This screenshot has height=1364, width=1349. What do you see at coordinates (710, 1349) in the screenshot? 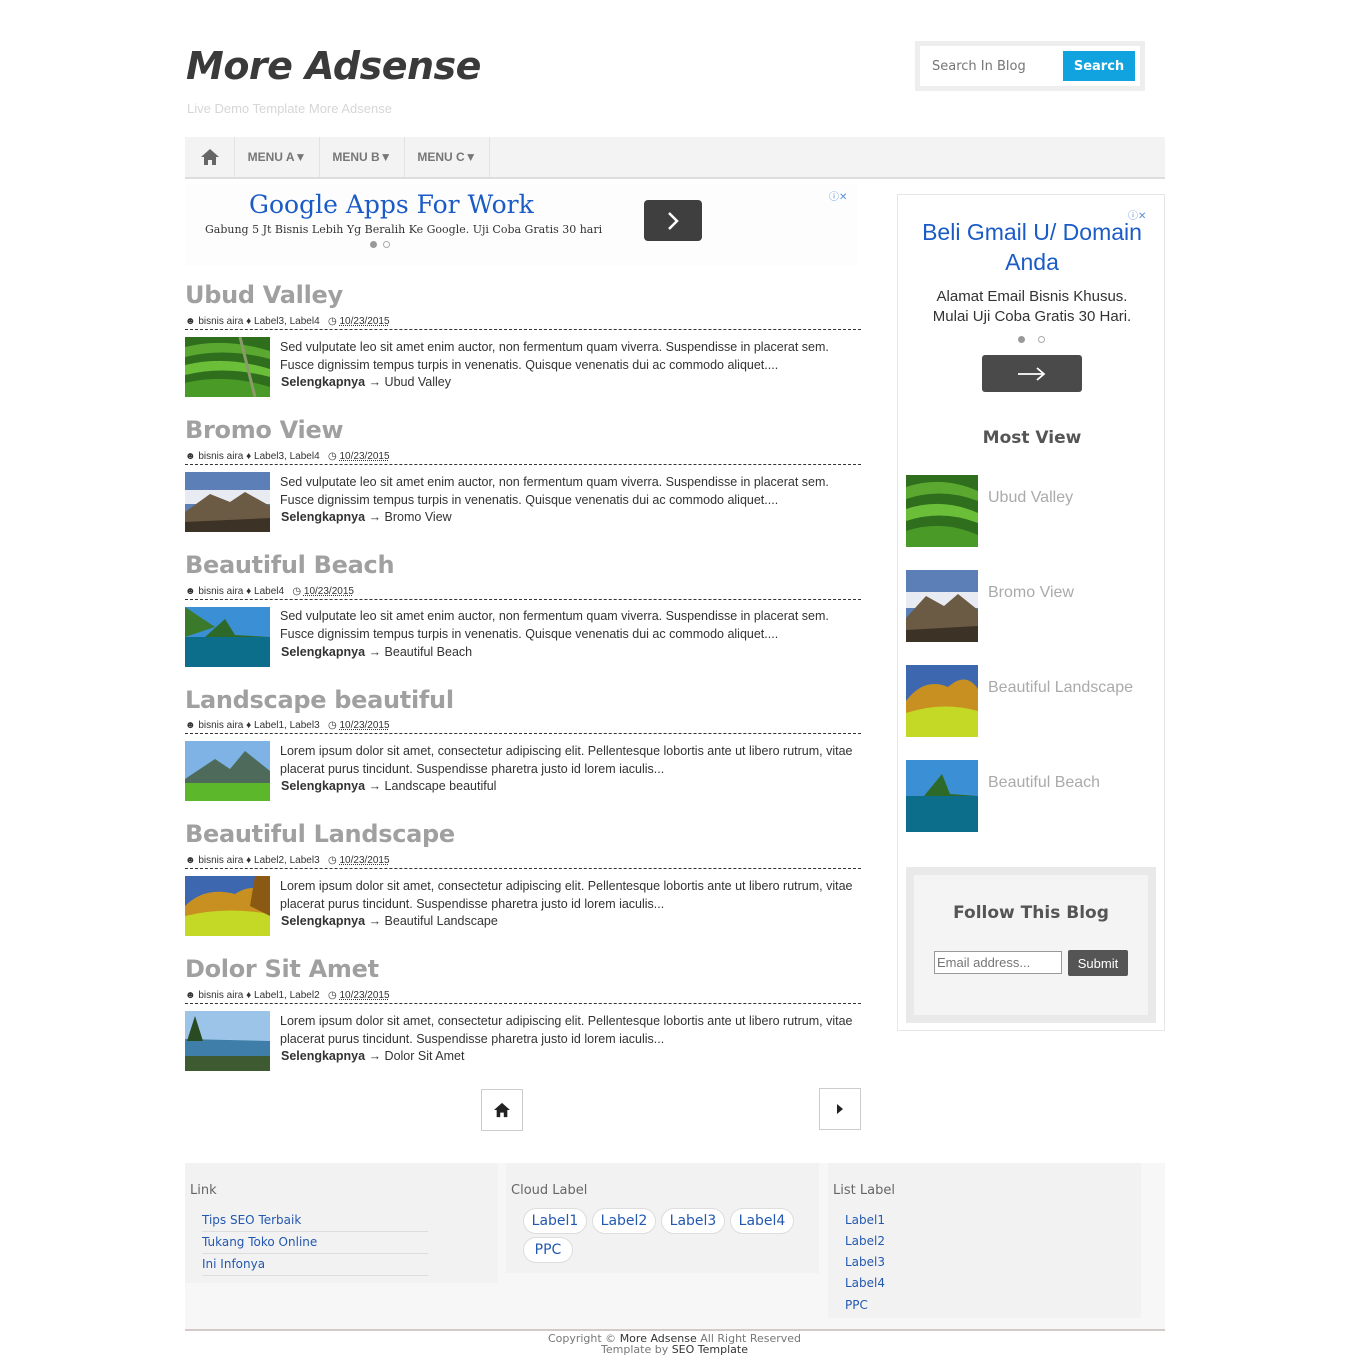
I see `template-link: SEO Template` at bounding box center [710, 1349].